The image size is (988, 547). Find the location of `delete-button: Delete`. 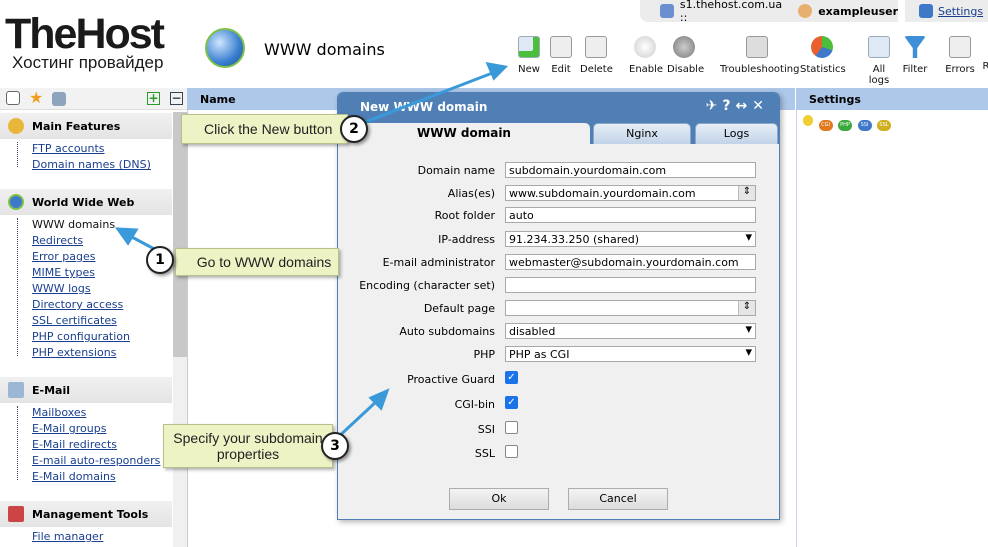

delete-button: Delete is located at coordinates (596, 55).